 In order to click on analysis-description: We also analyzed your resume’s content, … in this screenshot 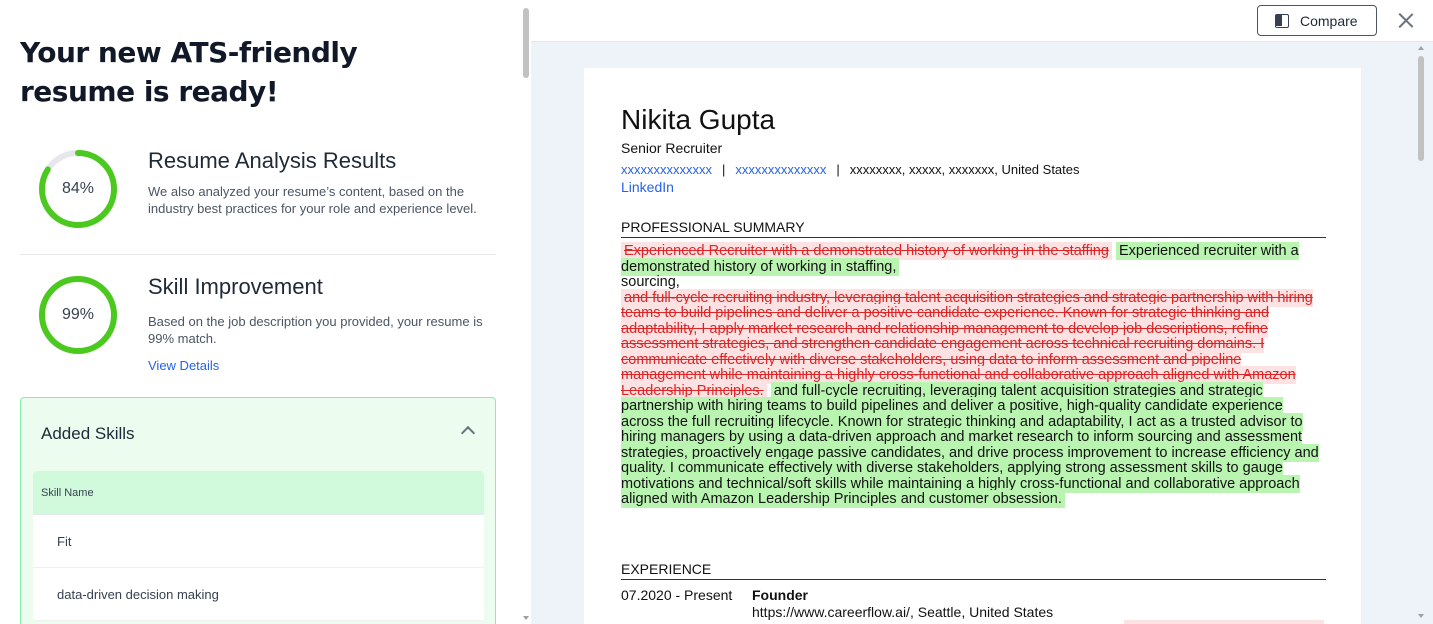, I will do `click(312, 200)`.